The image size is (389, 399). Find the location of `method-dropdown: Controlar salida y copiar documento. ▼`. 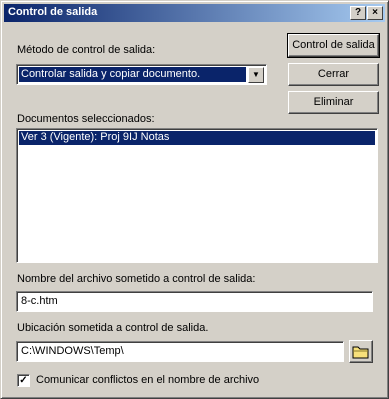

method-dropdown: Controlar salida y copiar documento. ▼ is located at coordinates (141, 74).